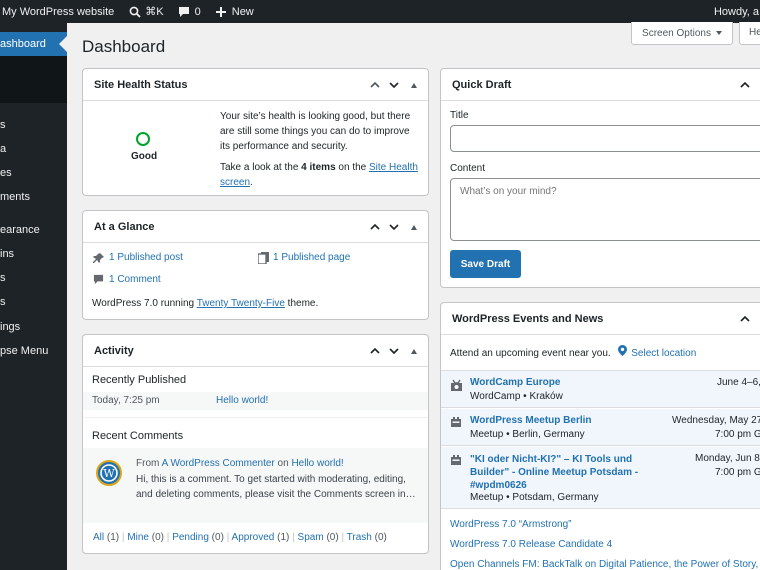 The image size is (760, 570). What do you see at coordinates (114, 350) in the screenshot?
I see `widget-title: Activity` at bounding box center [114, 350].